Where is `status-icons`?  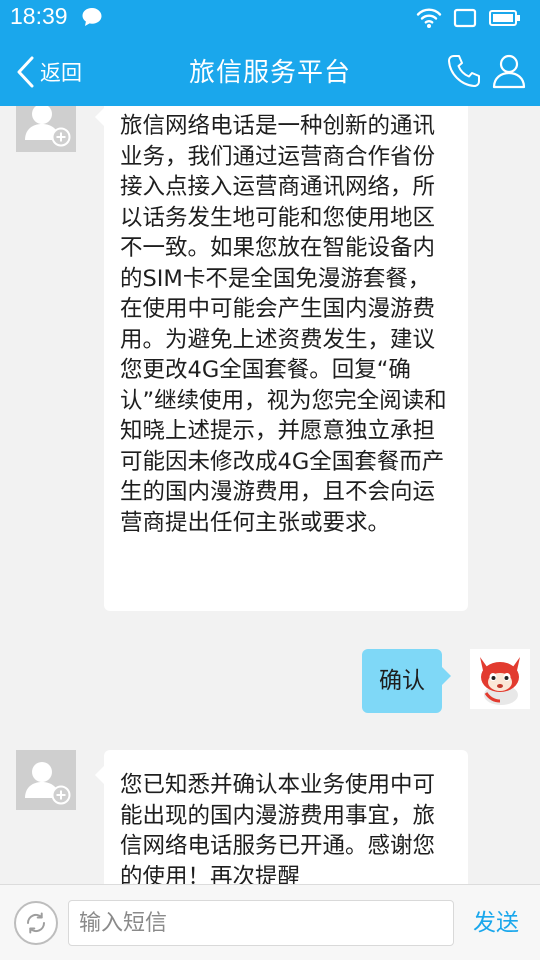
status-icons is located at coordinates (471, 18).